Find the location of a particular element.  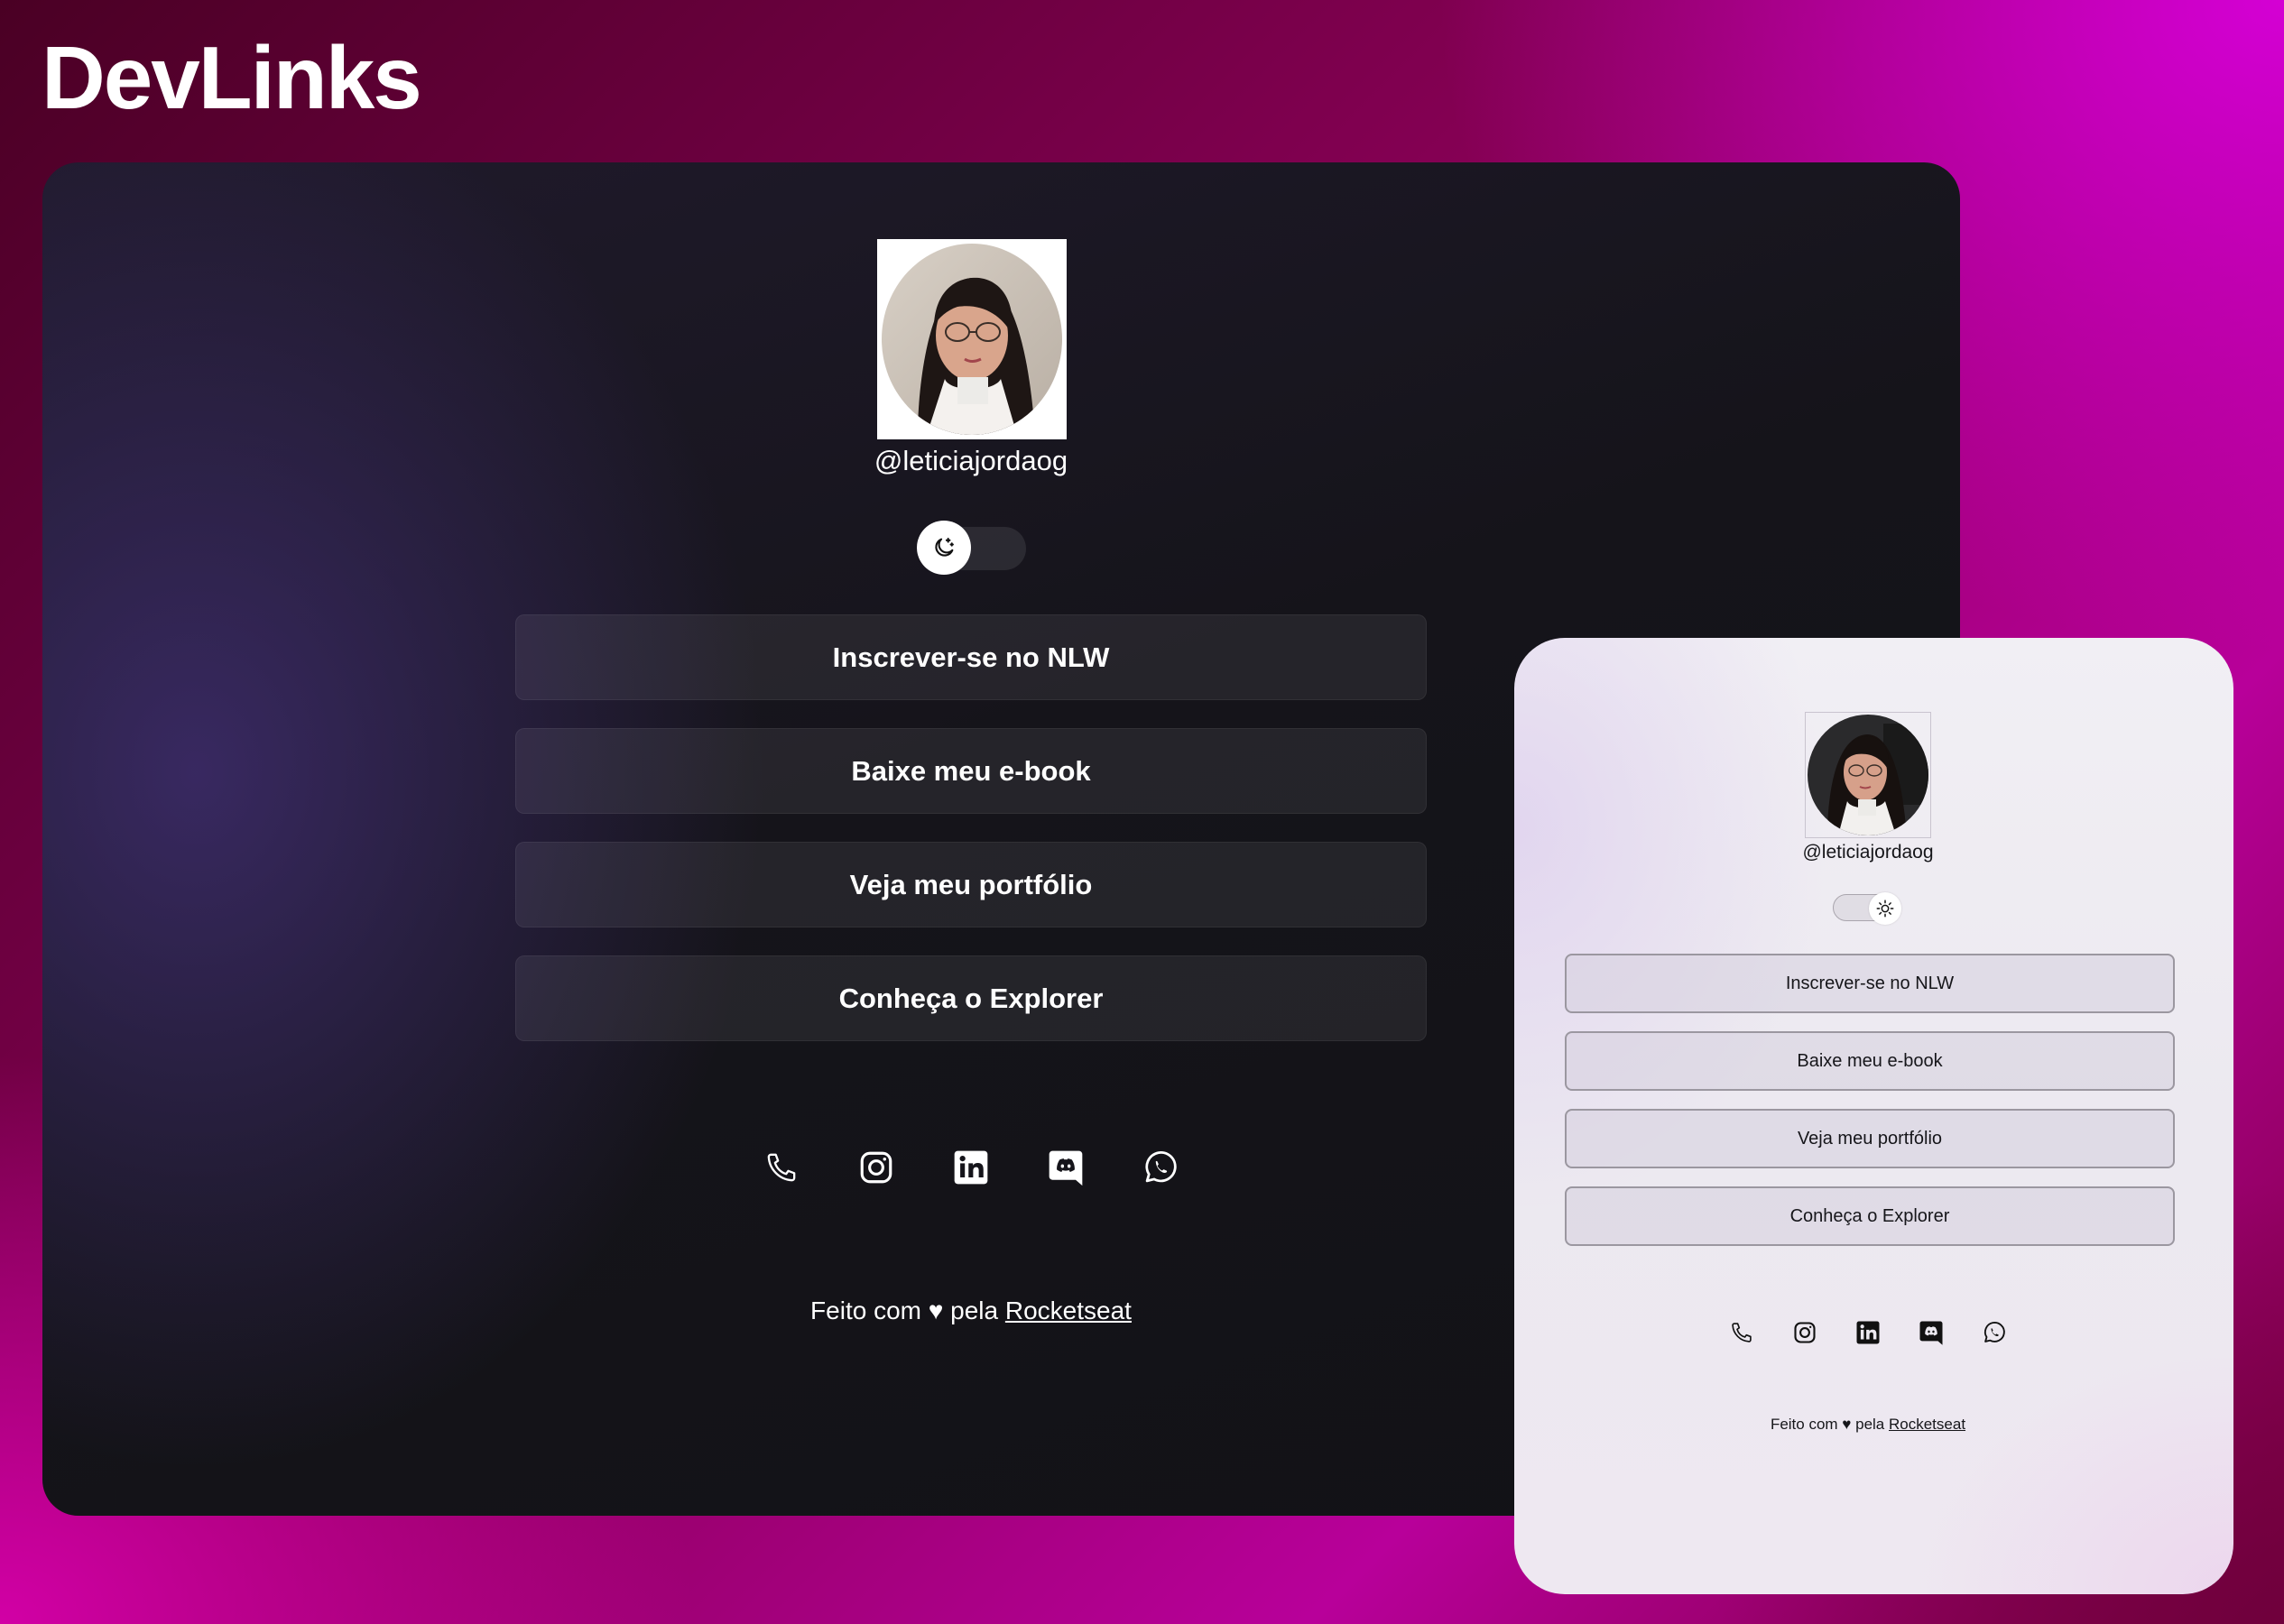

footer: Feito com ♥ pela Rocketseat is located at coordinates (1868, 1425).